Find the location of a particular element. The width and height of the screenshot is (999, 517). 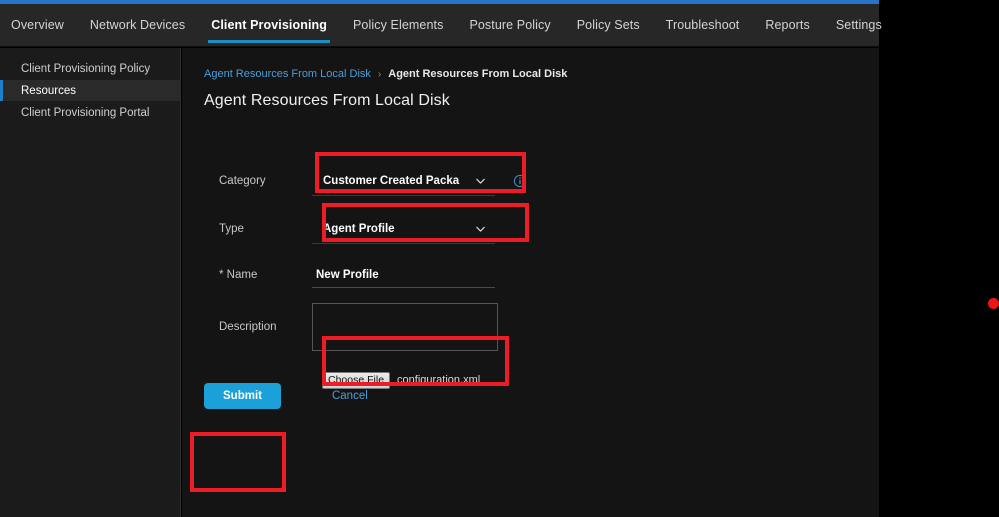

tab-network-devices: Network Devices is located at coordinates (137, 25).